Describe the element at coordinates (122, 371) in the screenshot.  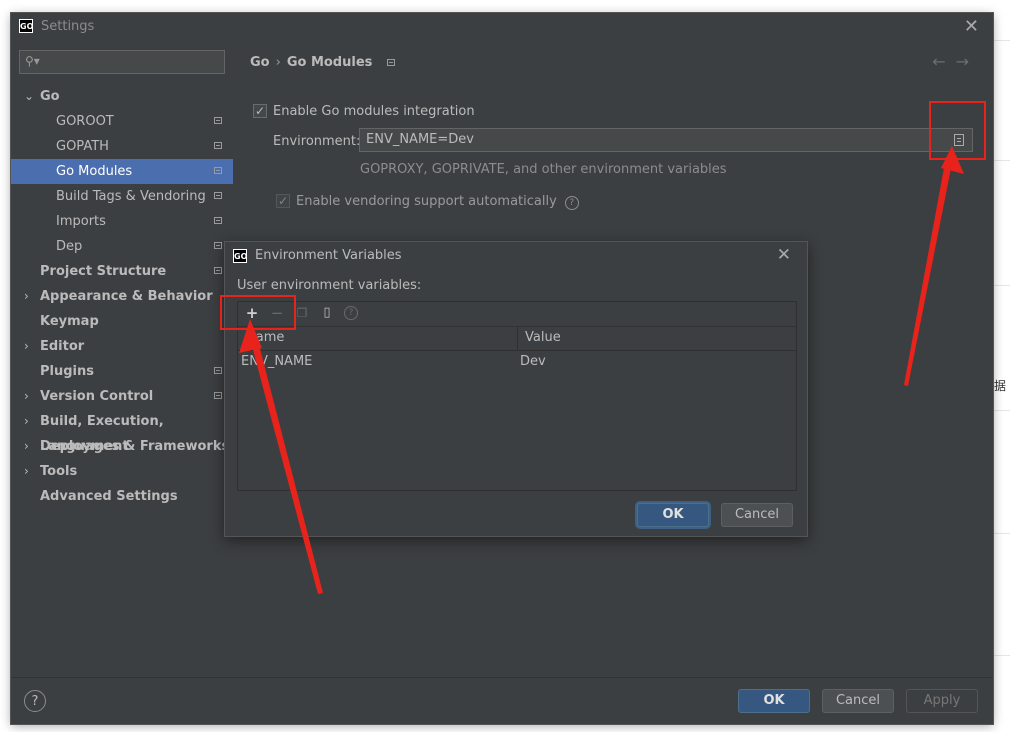
I see `sidebar-item-plugins: Plugins` at that location.